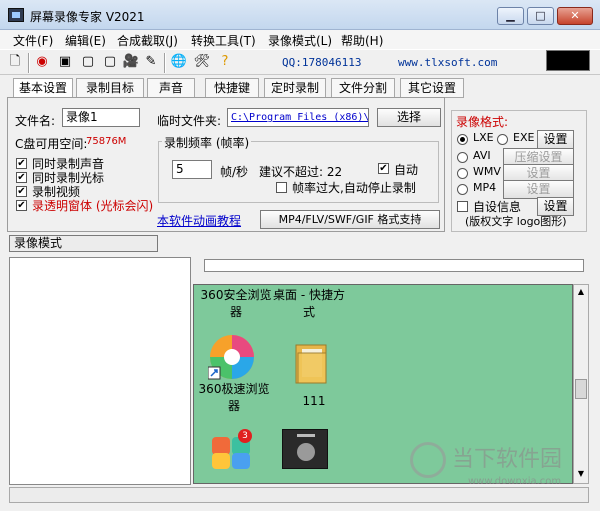  Describe the element at coordinates (16, 15) in the screenshot. I see `app-icon` at that location.